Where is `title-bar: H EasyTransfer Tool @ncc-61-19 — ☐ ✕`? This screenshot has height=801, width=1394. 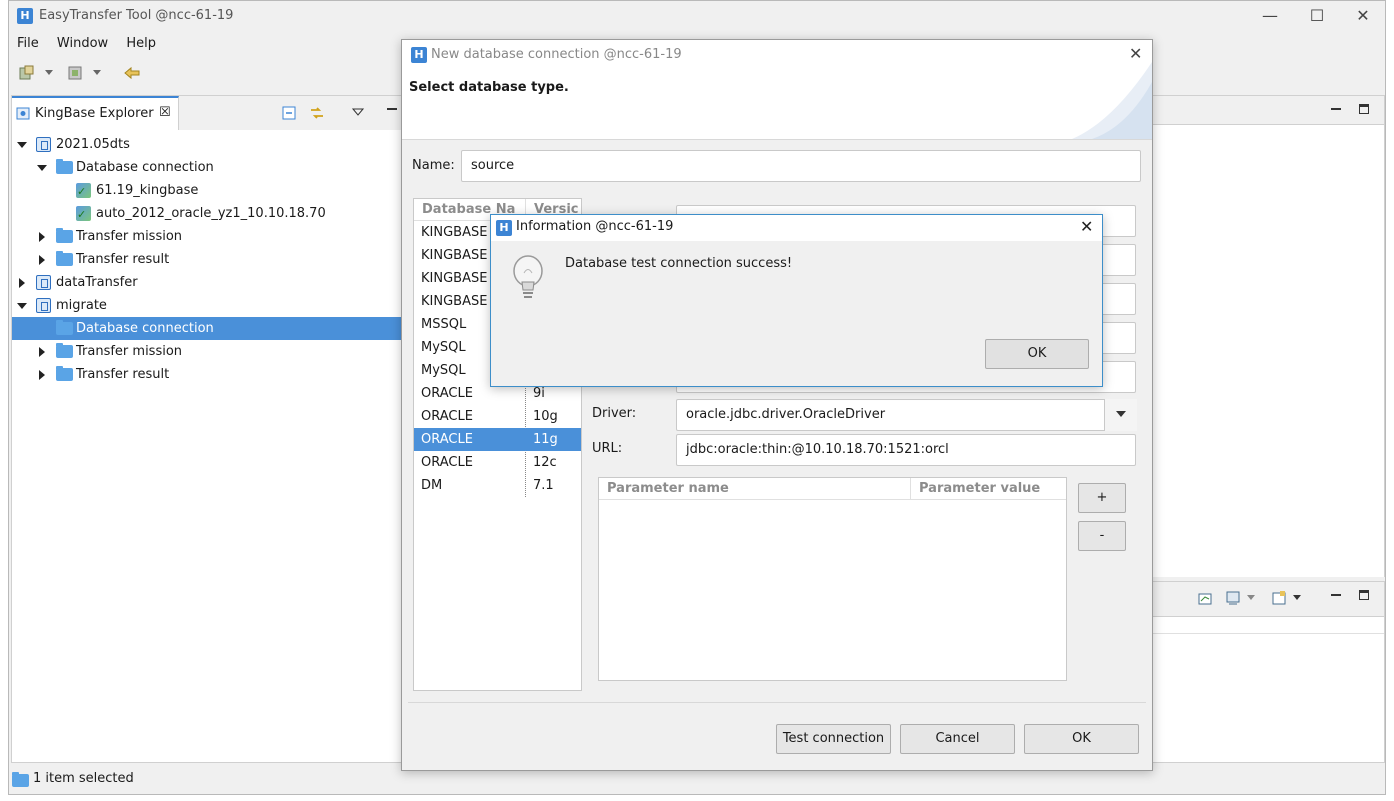 title-bar: H EasyTransfer Tool @ncc-61-19 — ☐ ✕ is located at coordinates (697, 16).